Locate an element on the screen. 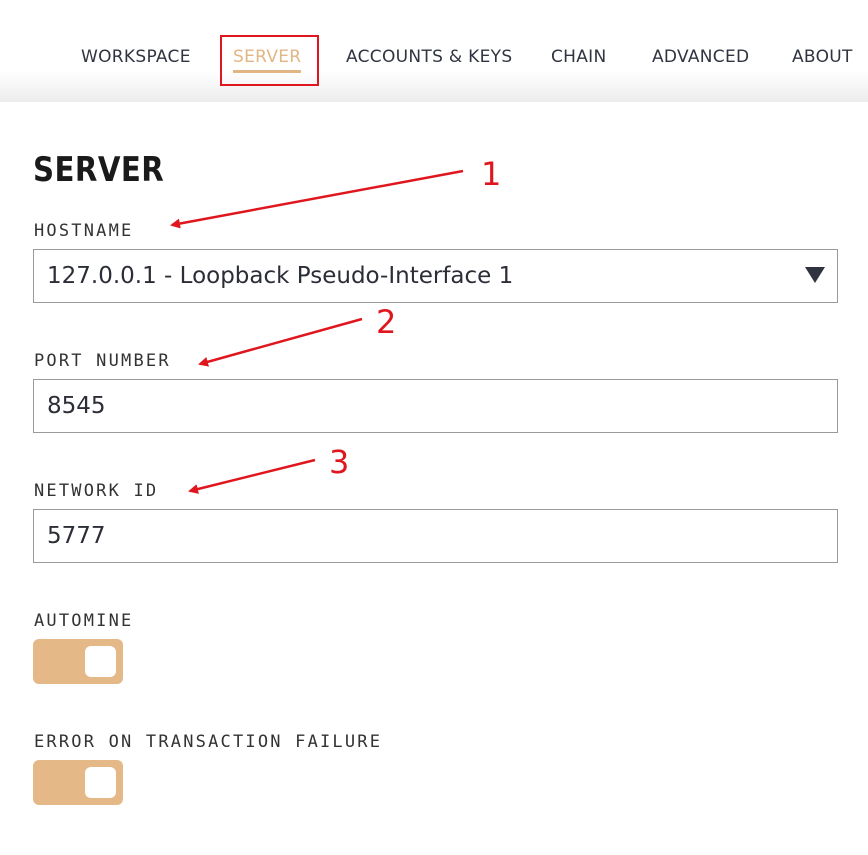 The height and width of the screenshot is (855, 868). annotation-marker-3: 3 is located at coordinates (339, 462).